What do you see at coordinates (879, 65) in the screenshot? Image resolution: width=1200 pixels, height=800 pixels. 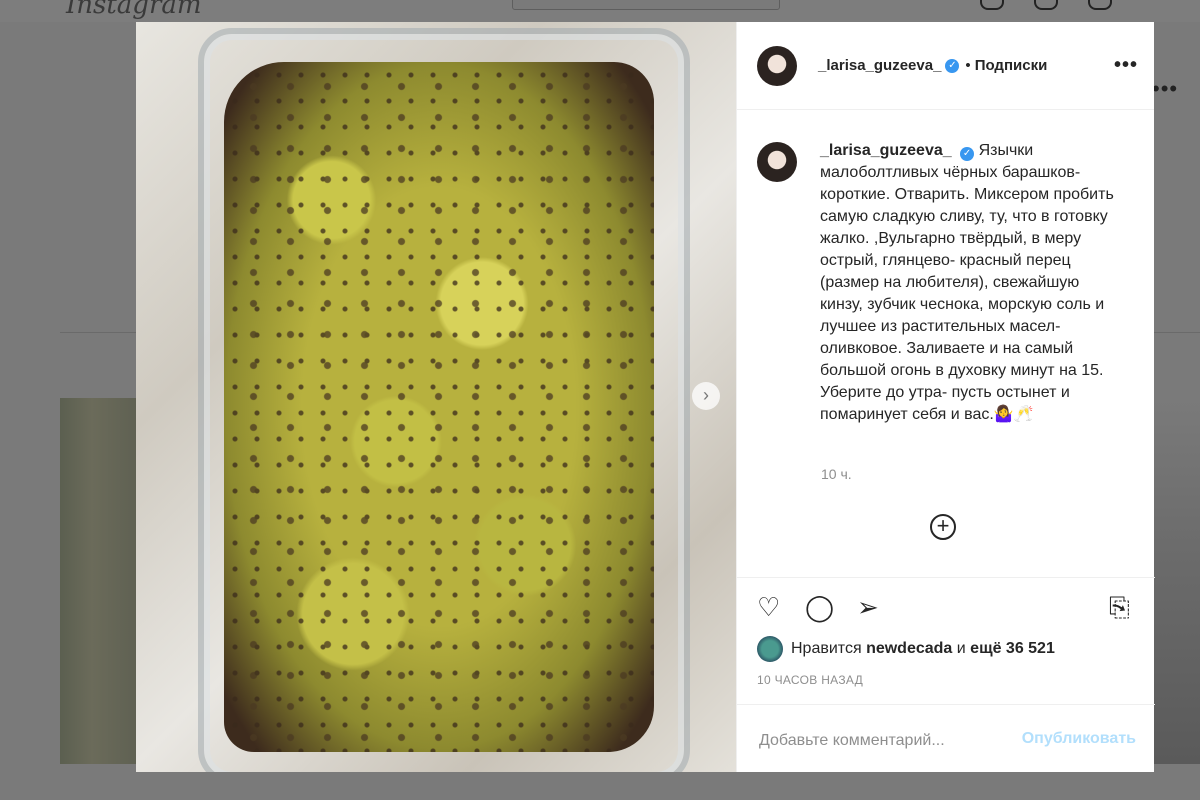 I see `author-username: _larisa_guzeeva_` at bounding box center [879, 65].